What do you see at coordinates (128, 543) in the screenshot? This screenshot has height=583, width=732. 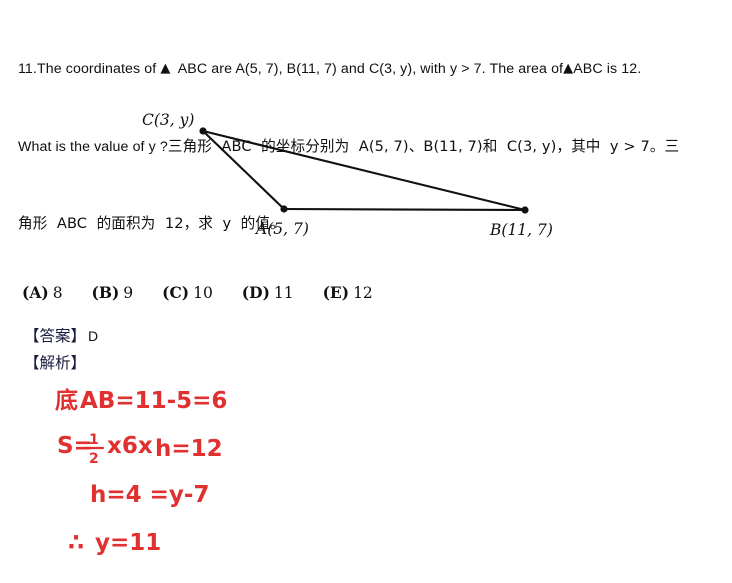 I see `hw-line-4-body: y=11` at bounding box center [128, 543].